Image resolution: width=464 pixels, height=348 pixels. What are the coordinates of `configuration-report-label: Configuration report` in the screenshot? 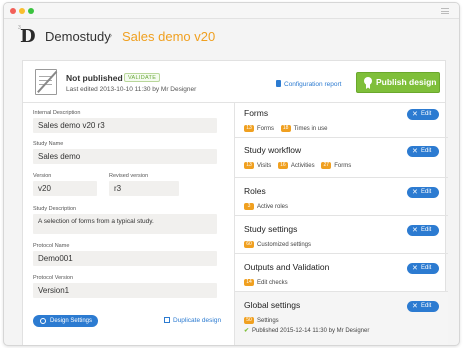 It's located at (313, 84).